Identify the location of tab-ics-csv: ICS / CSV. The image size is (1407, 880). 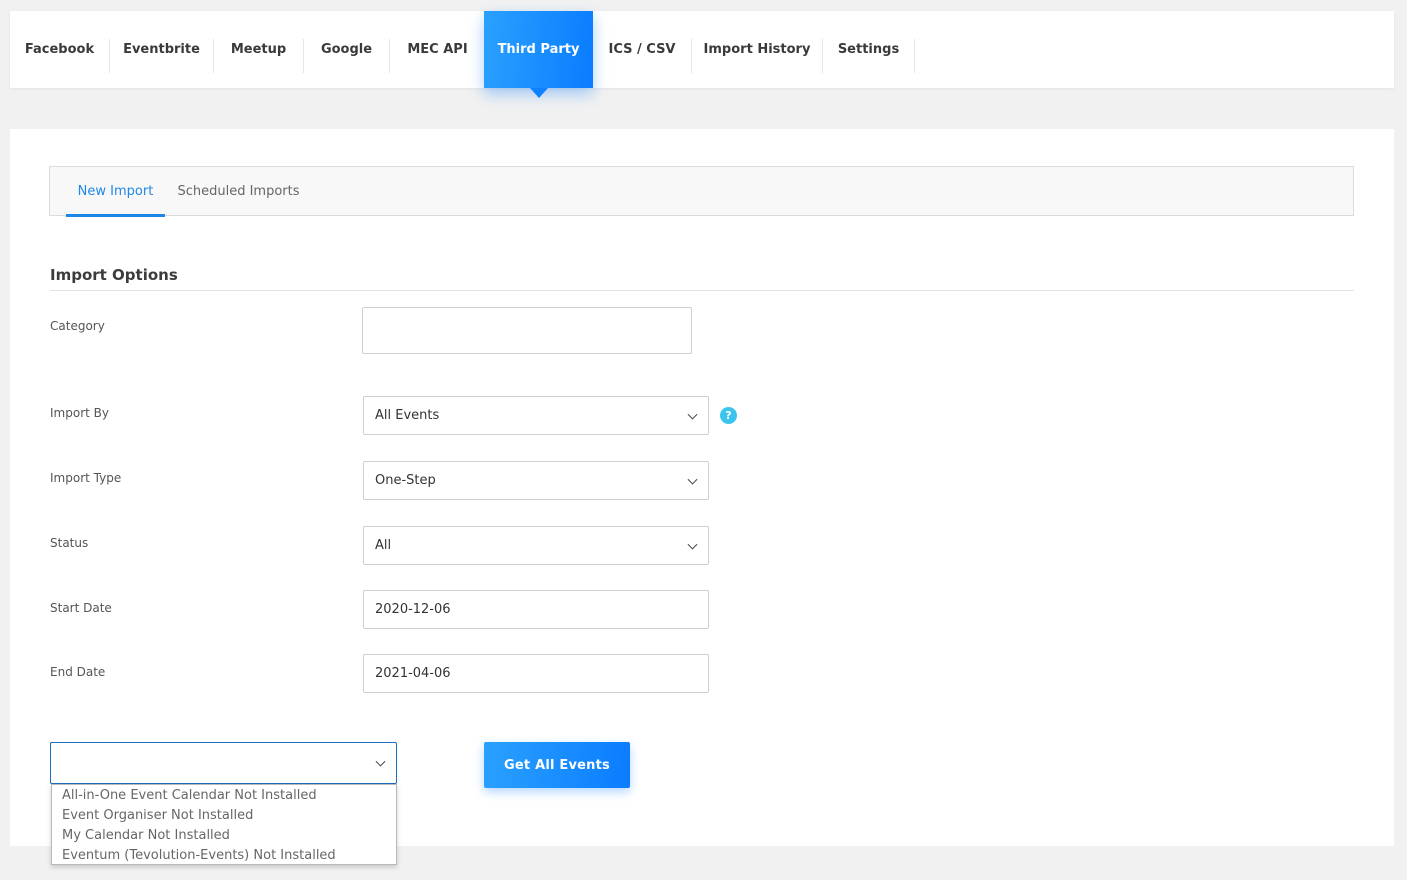
(642, 49).